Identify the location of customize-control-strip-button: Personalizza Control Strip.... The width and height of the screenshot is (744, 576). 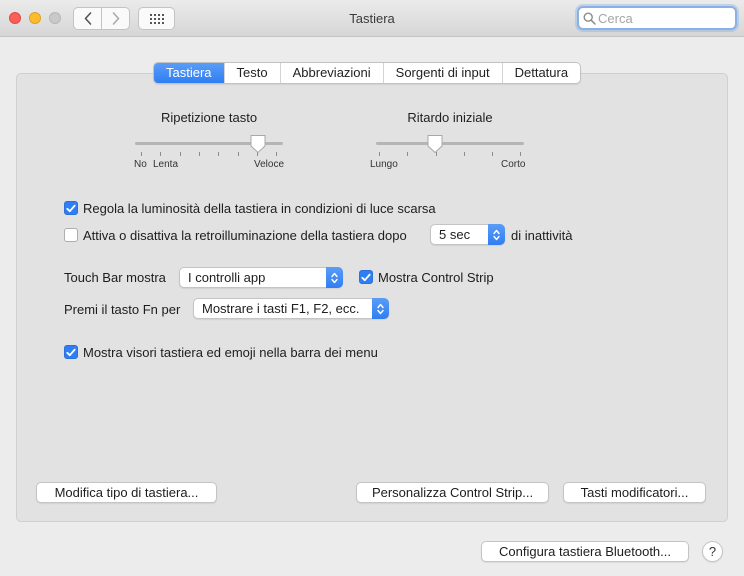
(452, 492).